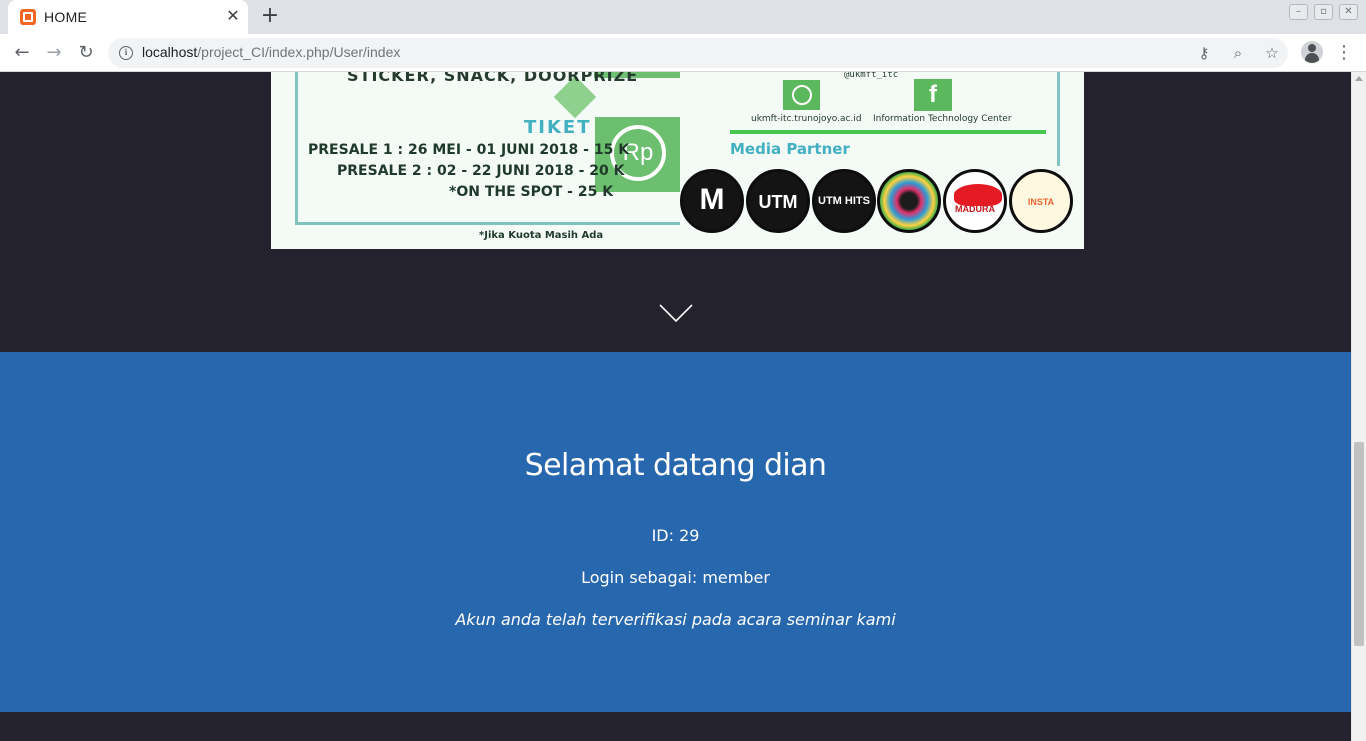  Describe the element at coordinates (1204, 53) in the screenshot. I see `key-icon: ⚷` at that location.